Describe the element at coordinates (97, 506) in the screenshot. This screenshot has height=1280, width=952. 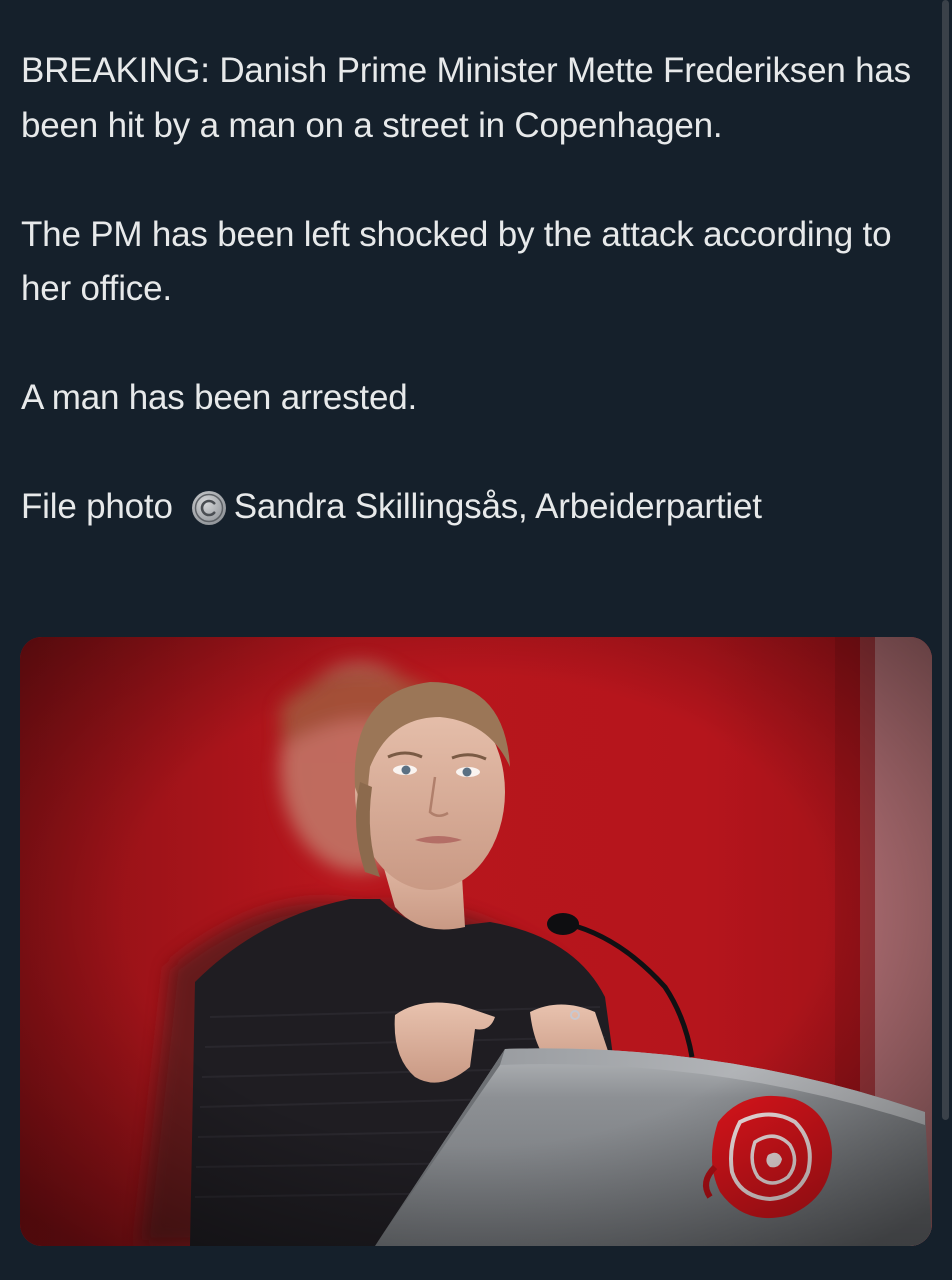
I see `credit-prefix: File photo` at that location.